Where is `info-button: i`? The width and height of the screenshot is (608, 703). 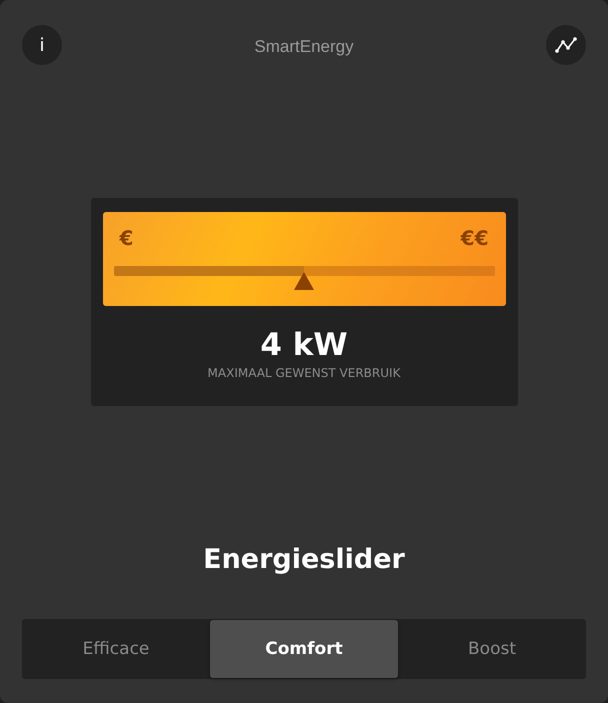
info-button: i is located at coordinates (42, 45).